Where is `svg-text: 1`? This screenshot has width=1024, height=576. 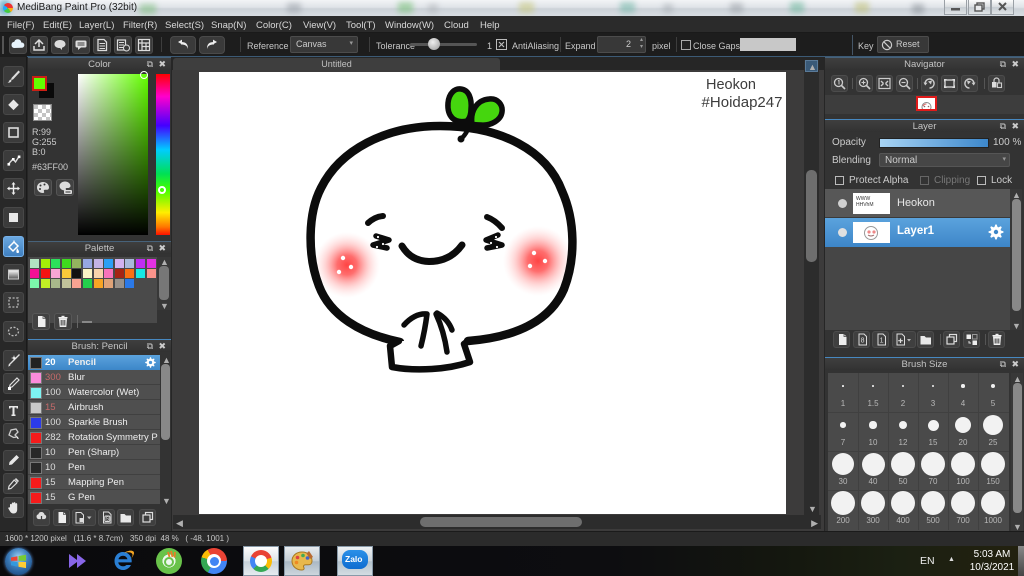
svg-text: 1 is located at coordinates (882, 341).